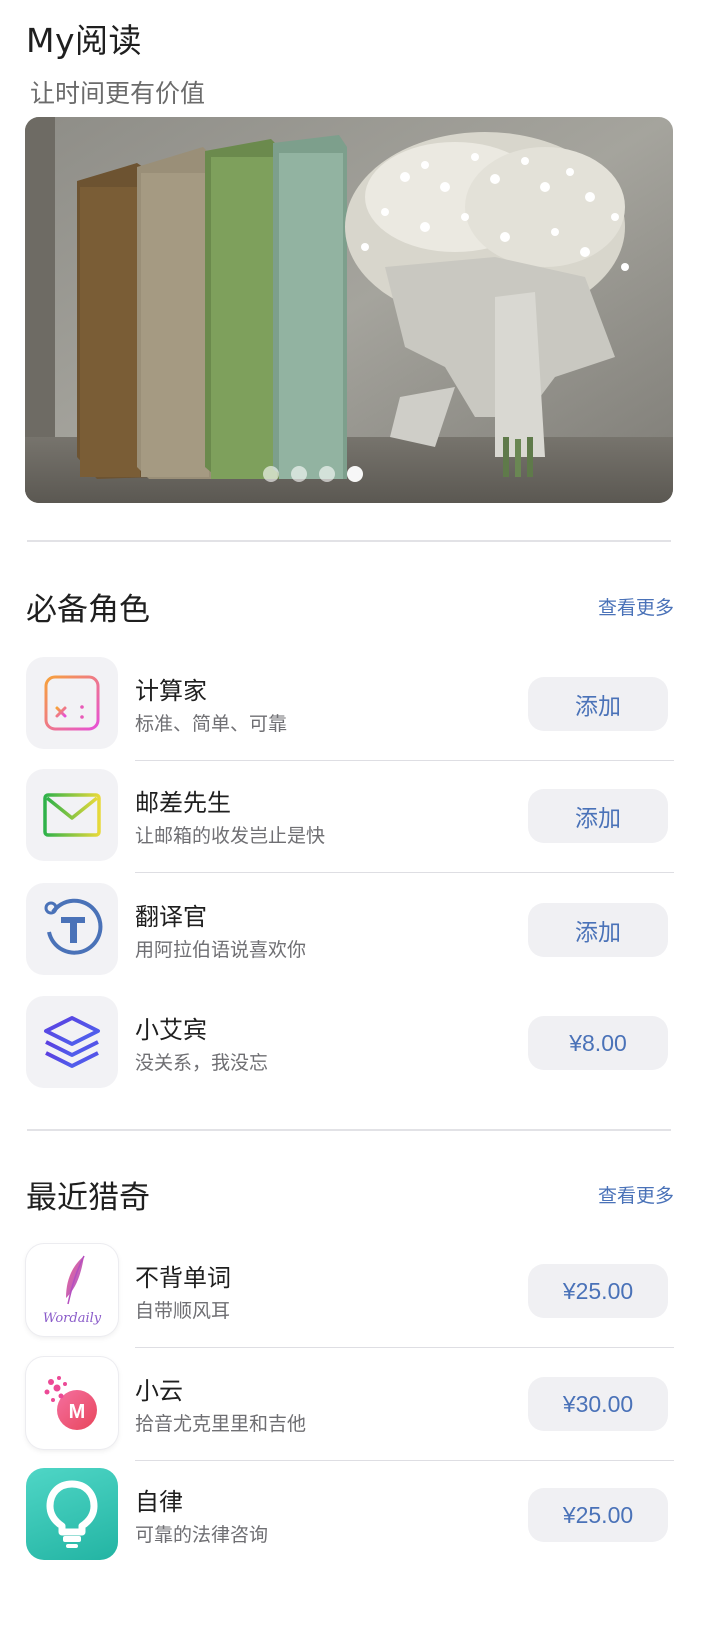 The height and width of the screenshot is (1626, 702). What do you see at coordinates (211, 724) in the screenshot?
I see `item-description: 标准、简单、可靠` at bounding box center [211, 724].